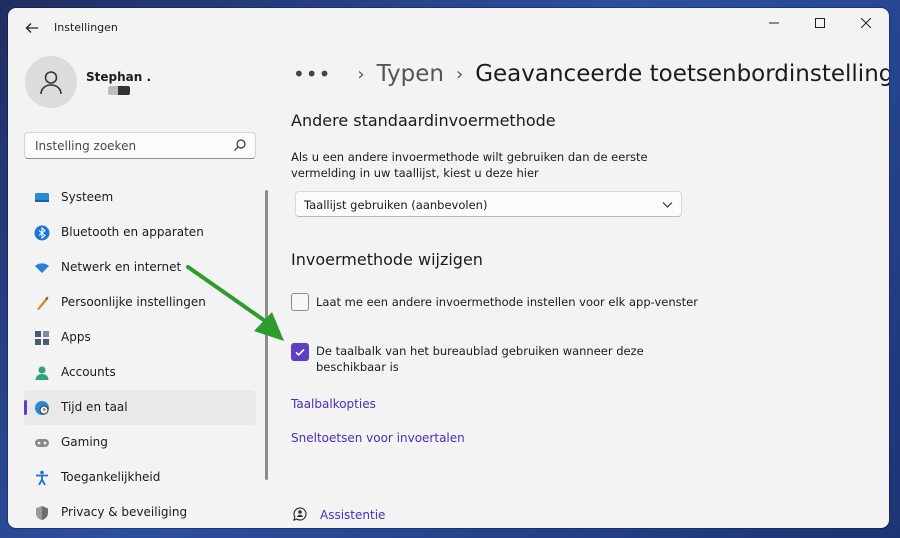 The height and width of the screenshot is (538, 900). Describe the element at coordinates (300, 514) in the screenshot. I see `help-icon` at that location.